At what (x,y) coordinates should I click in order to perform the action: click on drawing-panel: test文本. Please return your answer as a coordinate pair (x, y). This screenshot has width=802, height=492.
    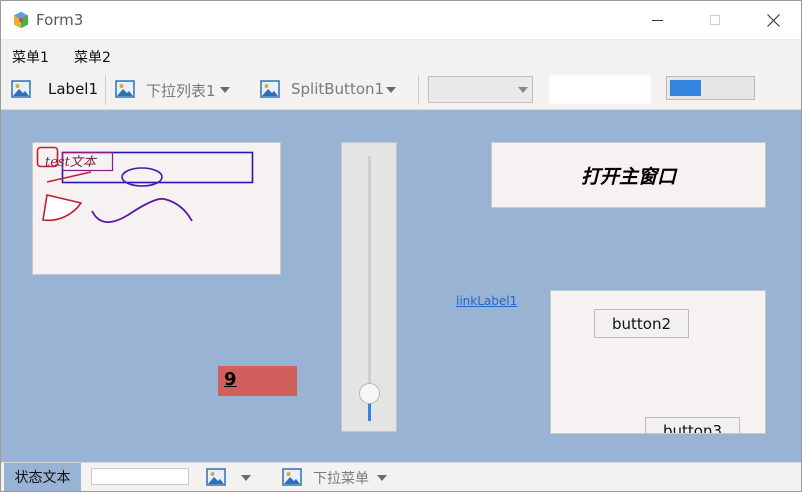
    Looking at the image, I should click on (156, 208).